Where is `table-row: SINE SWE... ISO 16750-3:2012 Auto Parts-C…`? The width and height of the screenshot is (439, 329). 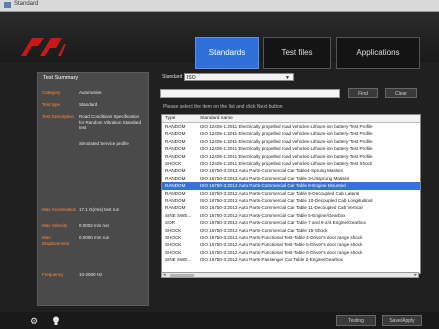
table-row: SINE SWE... ISO 16750-3:2012 Auto Parts-C… is located at coordinates (291, 215).